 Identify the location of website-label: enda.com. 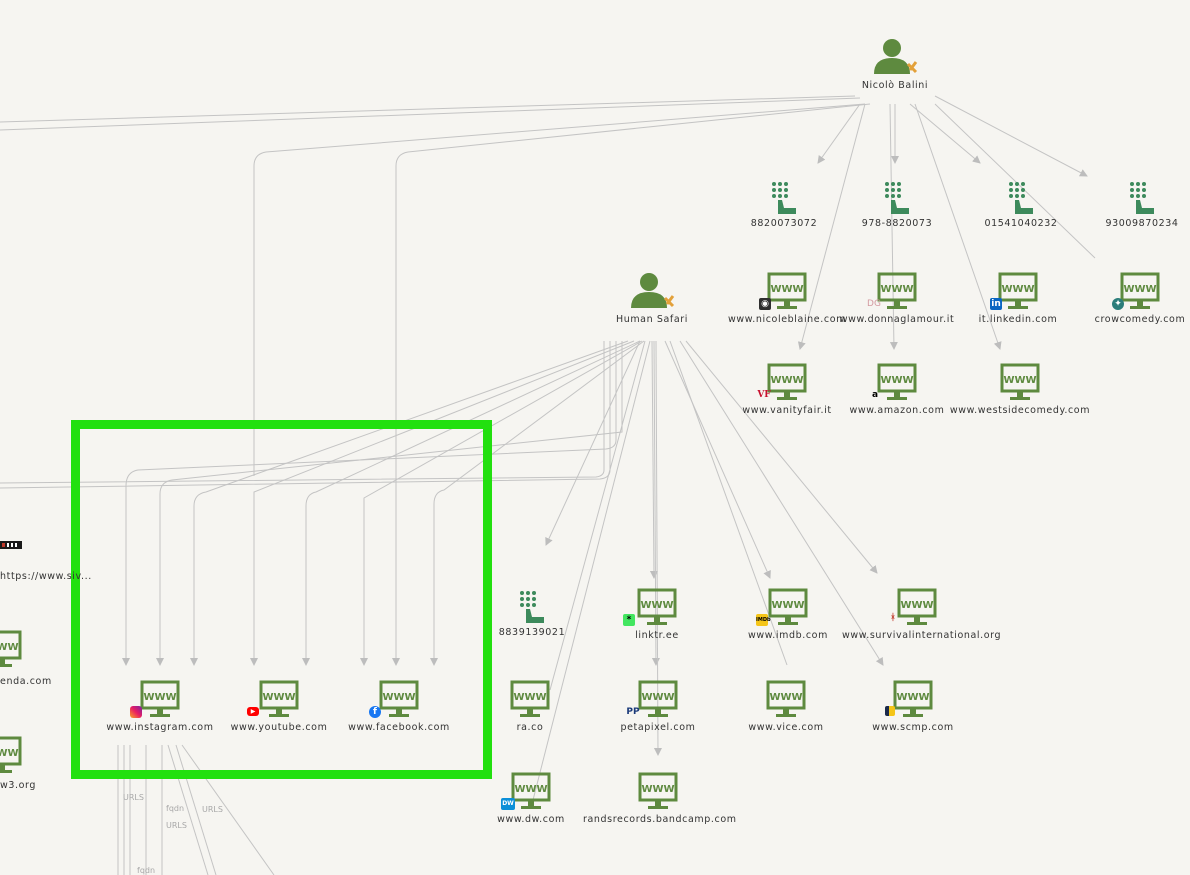
(26, 681).